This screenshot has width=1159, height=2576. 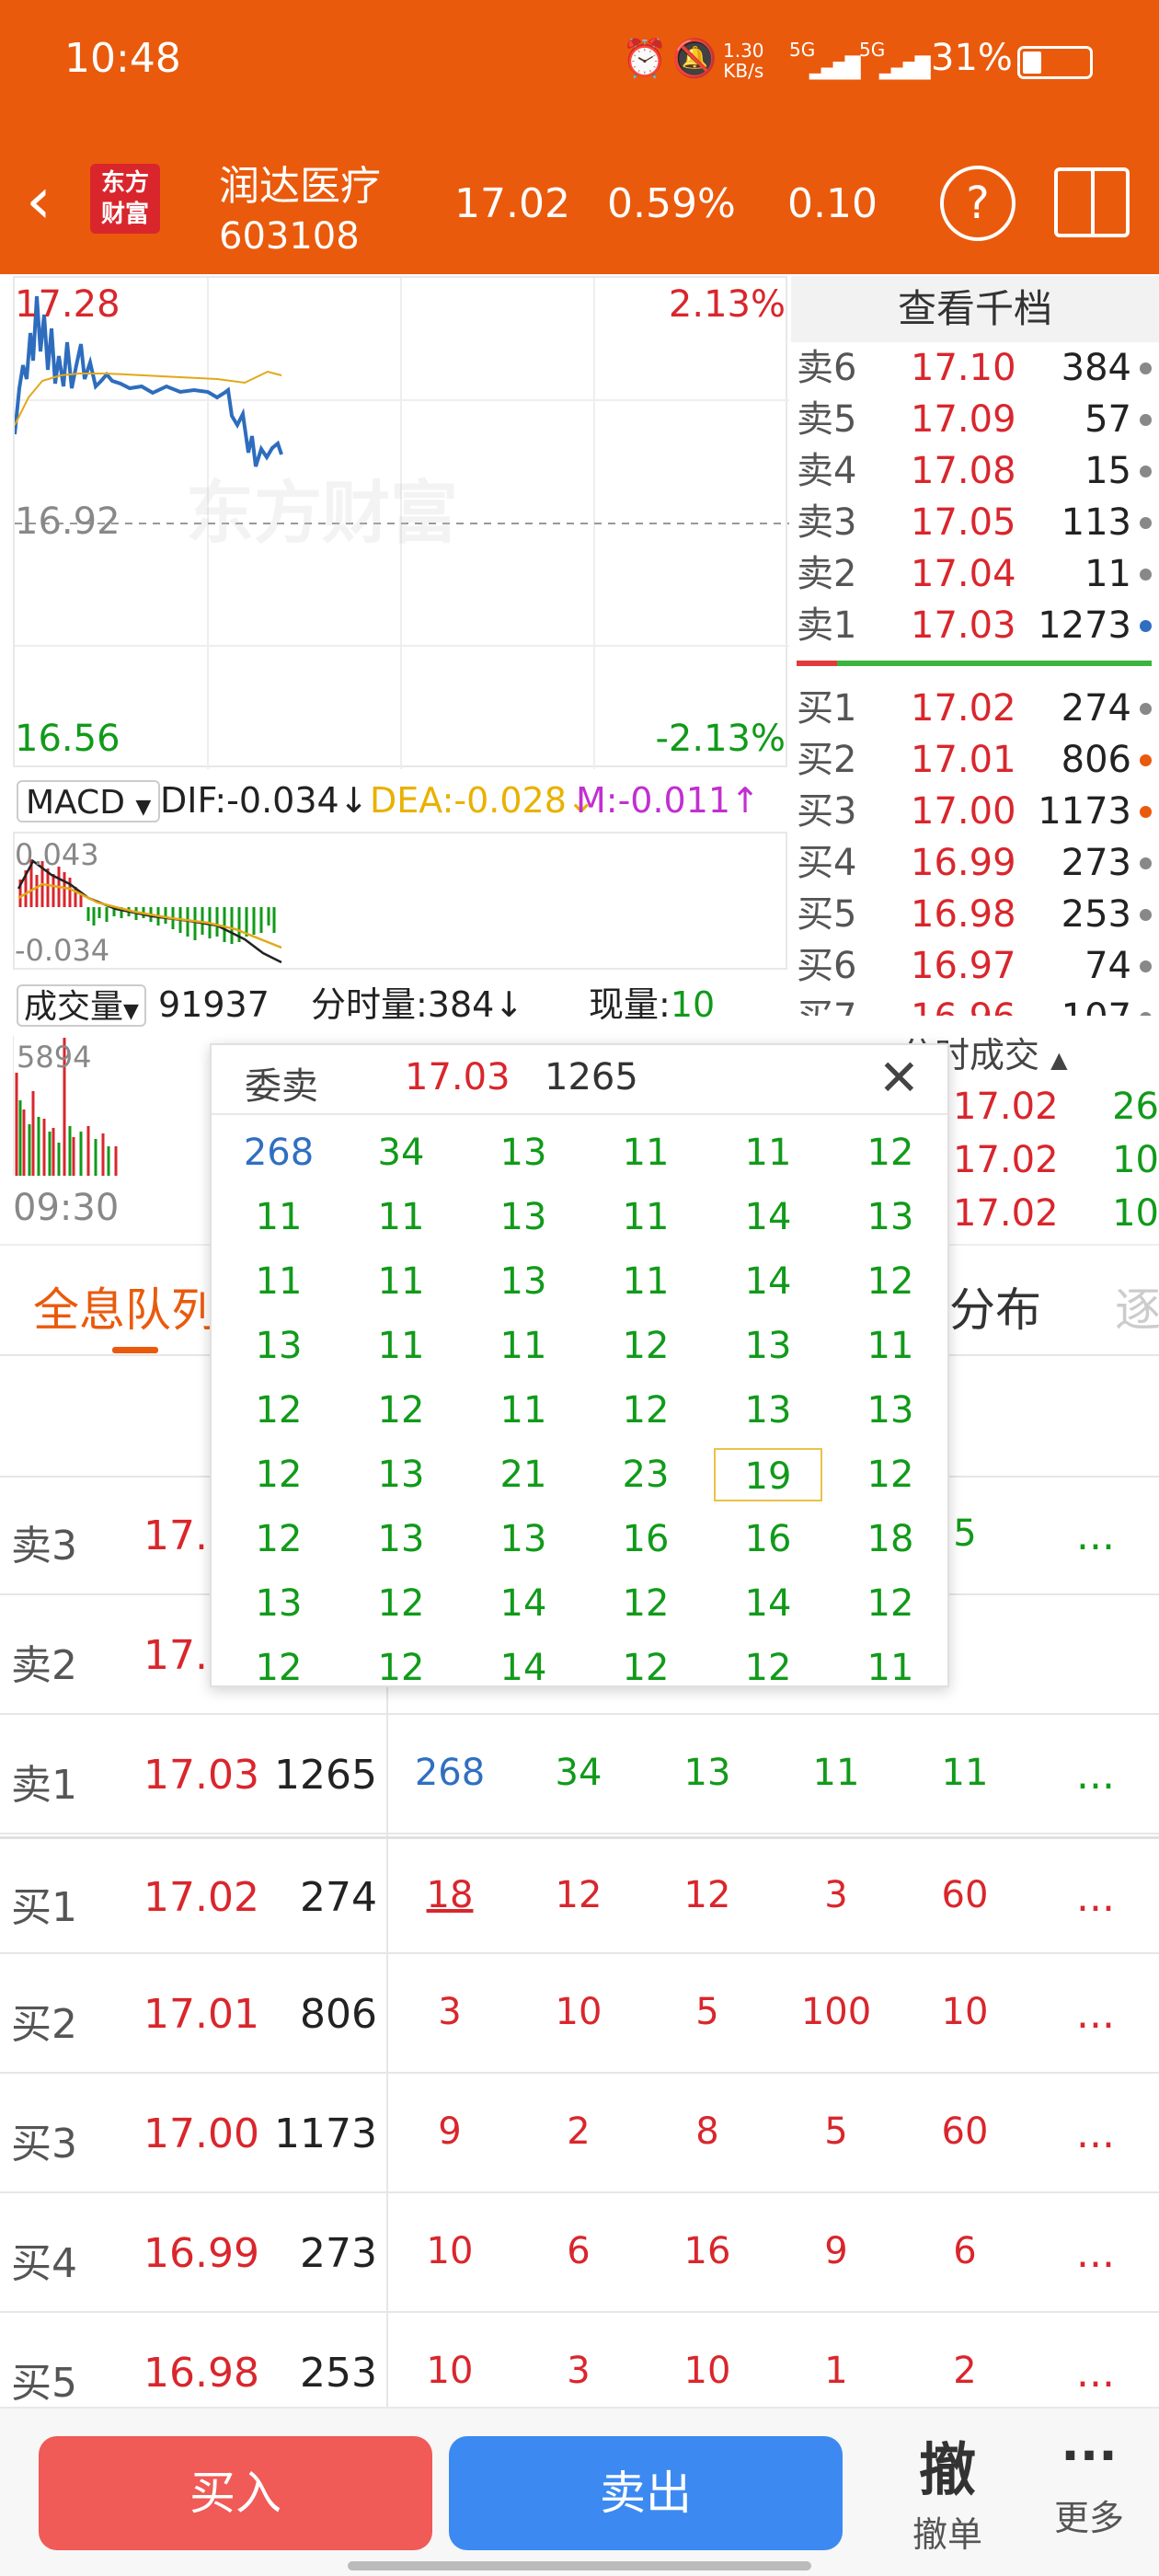 What do you see at coordinates (836, 2251) in the screenshot?
I see `queue-order-cell: 9` at bounding box center [836, 2251].